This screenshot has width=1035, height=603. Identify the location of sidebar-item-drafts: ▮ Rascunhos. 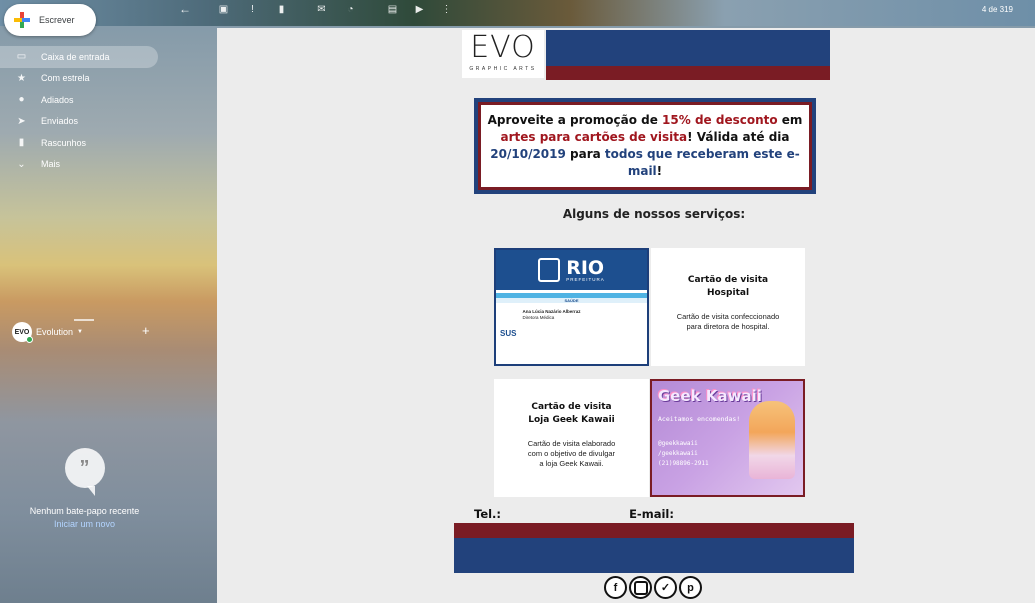
(79, 143).